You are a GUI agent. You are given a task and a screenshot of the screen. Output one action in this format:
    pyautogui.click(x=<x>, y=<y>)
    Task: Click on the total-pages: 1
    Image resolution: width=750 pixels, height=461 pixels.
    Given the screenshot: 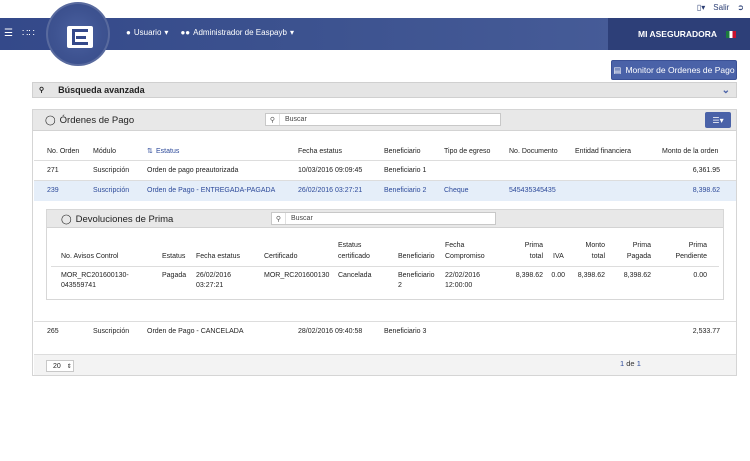 What is the action you would take?
    pyautogui.click(x=639, y=363)
    